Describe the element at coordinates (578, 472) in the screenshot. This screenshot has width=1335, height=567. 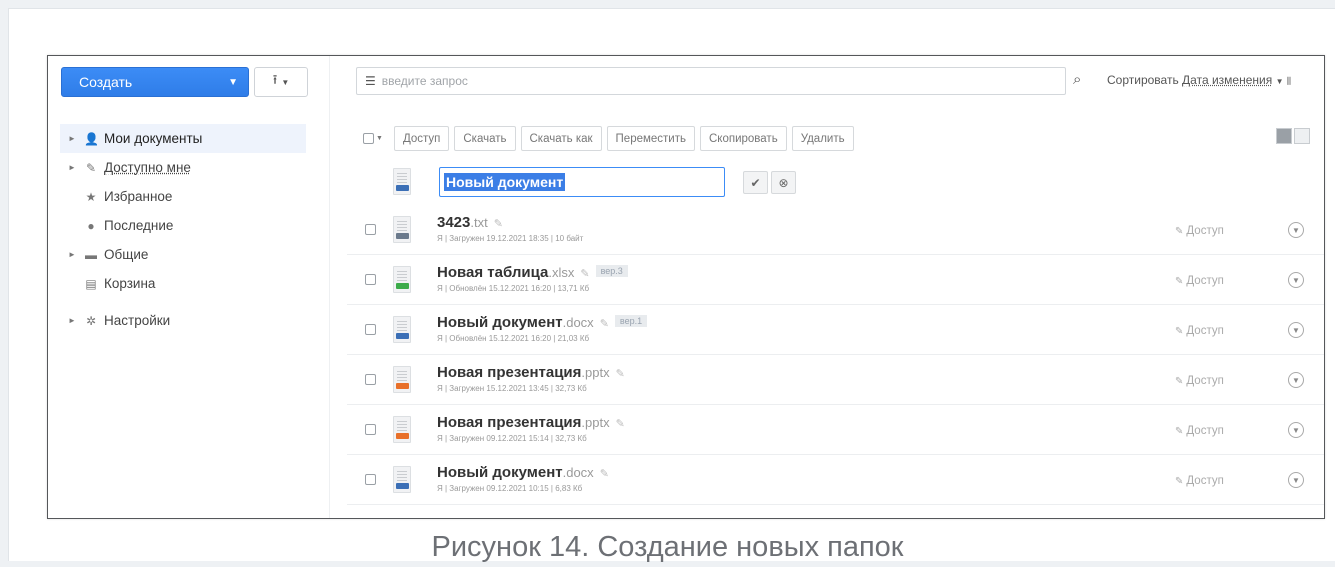
I see `file-extension: .docx` at that location.